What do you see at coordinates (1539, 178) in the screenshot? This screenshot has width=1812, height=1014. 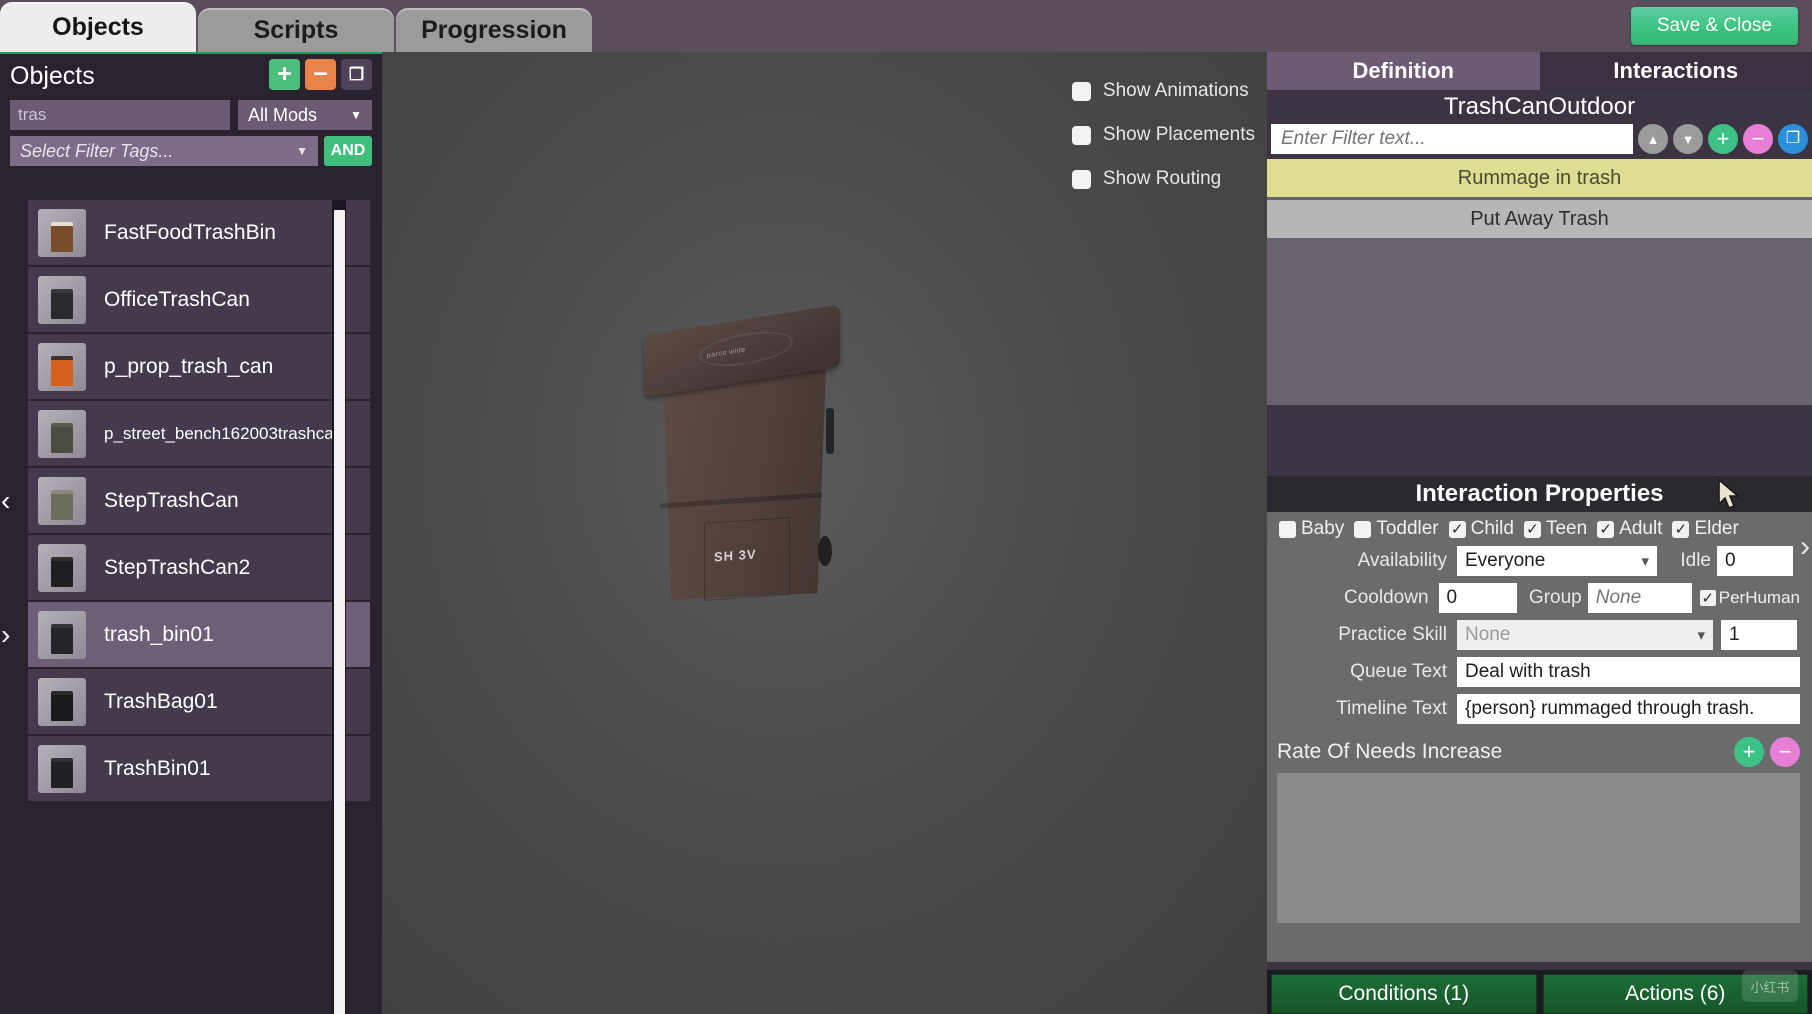 I see `interaction-list-item: Rummage in trash` at bounding box center [1539, 178].